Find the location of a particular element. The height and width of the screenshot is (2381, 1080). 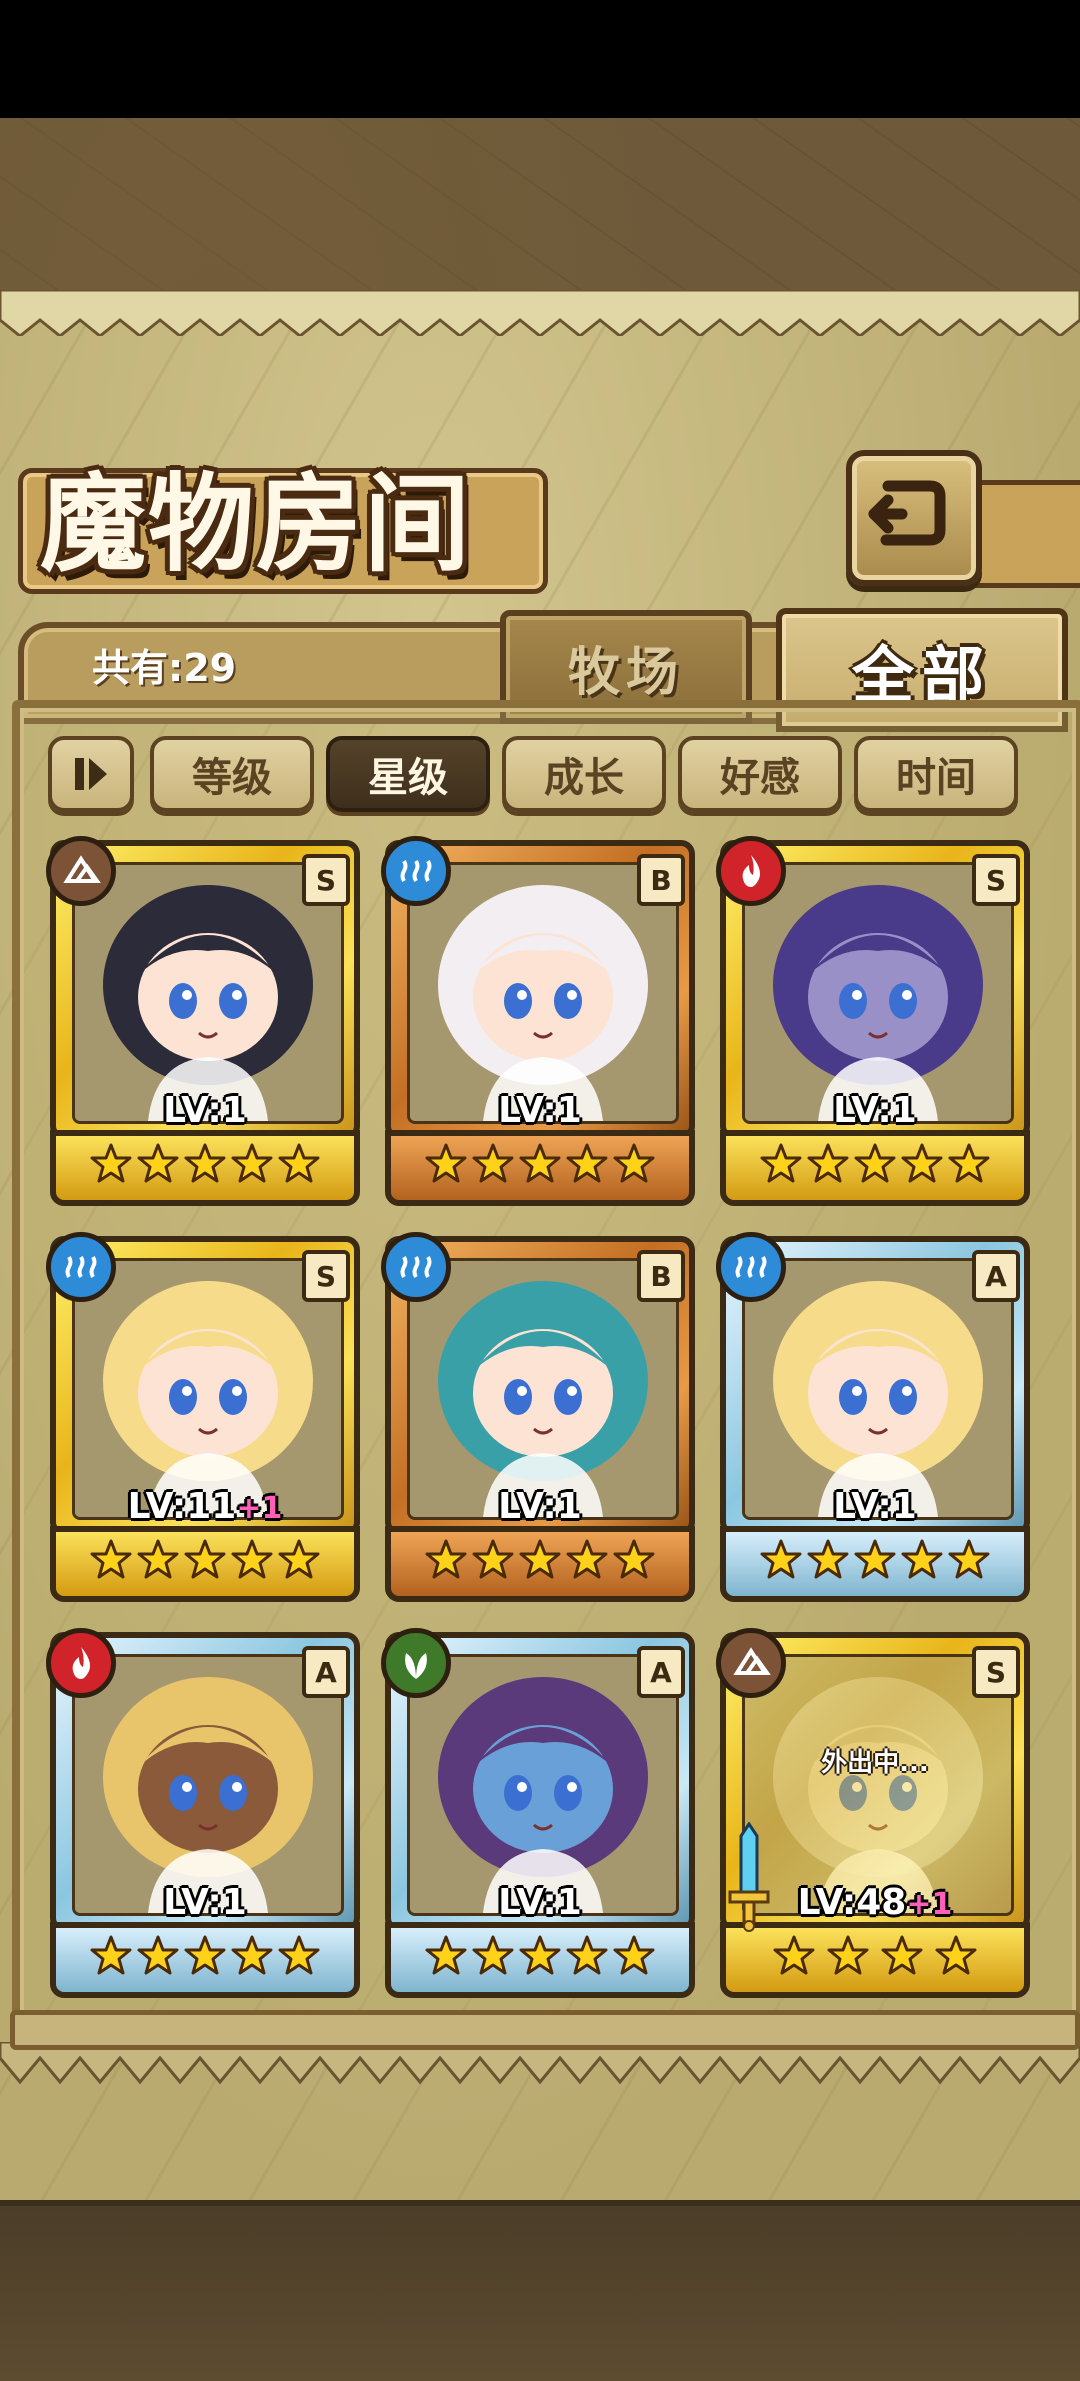

monster-count: 共有:29 is located at coordinates (164, 668).